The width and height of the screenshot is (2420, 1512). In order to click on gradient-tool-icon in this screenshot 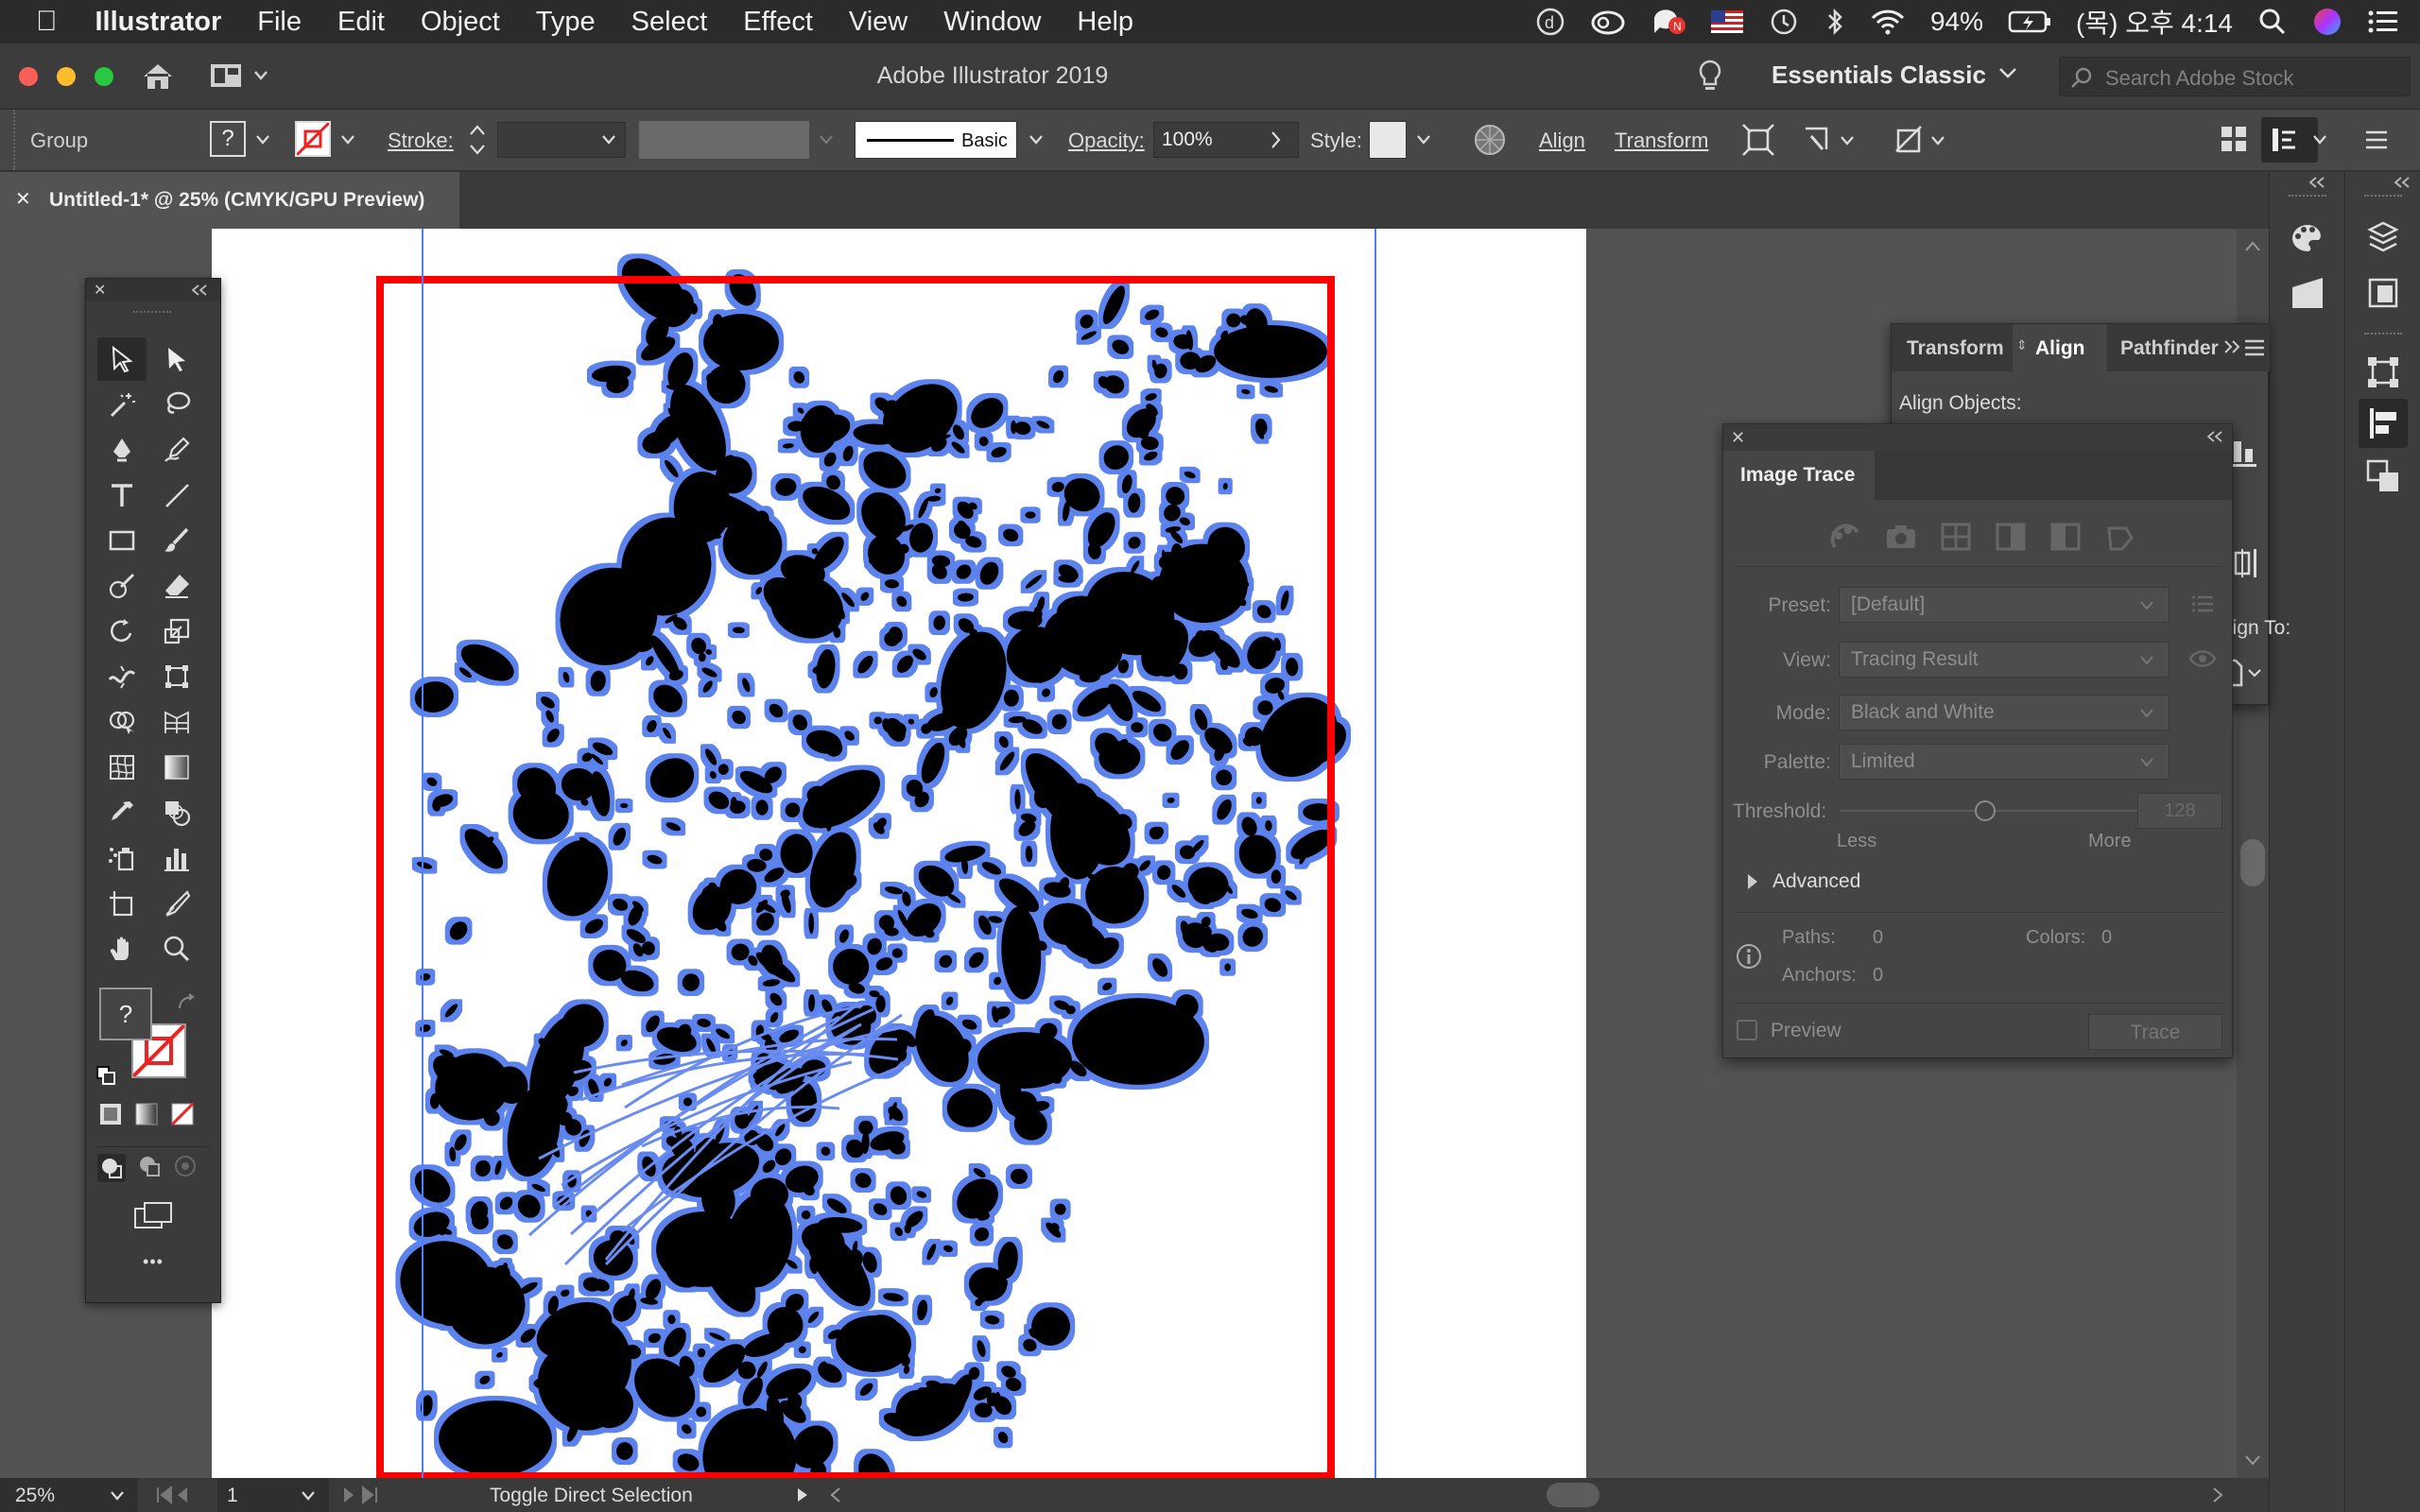, I will do `click(177, 767)`.